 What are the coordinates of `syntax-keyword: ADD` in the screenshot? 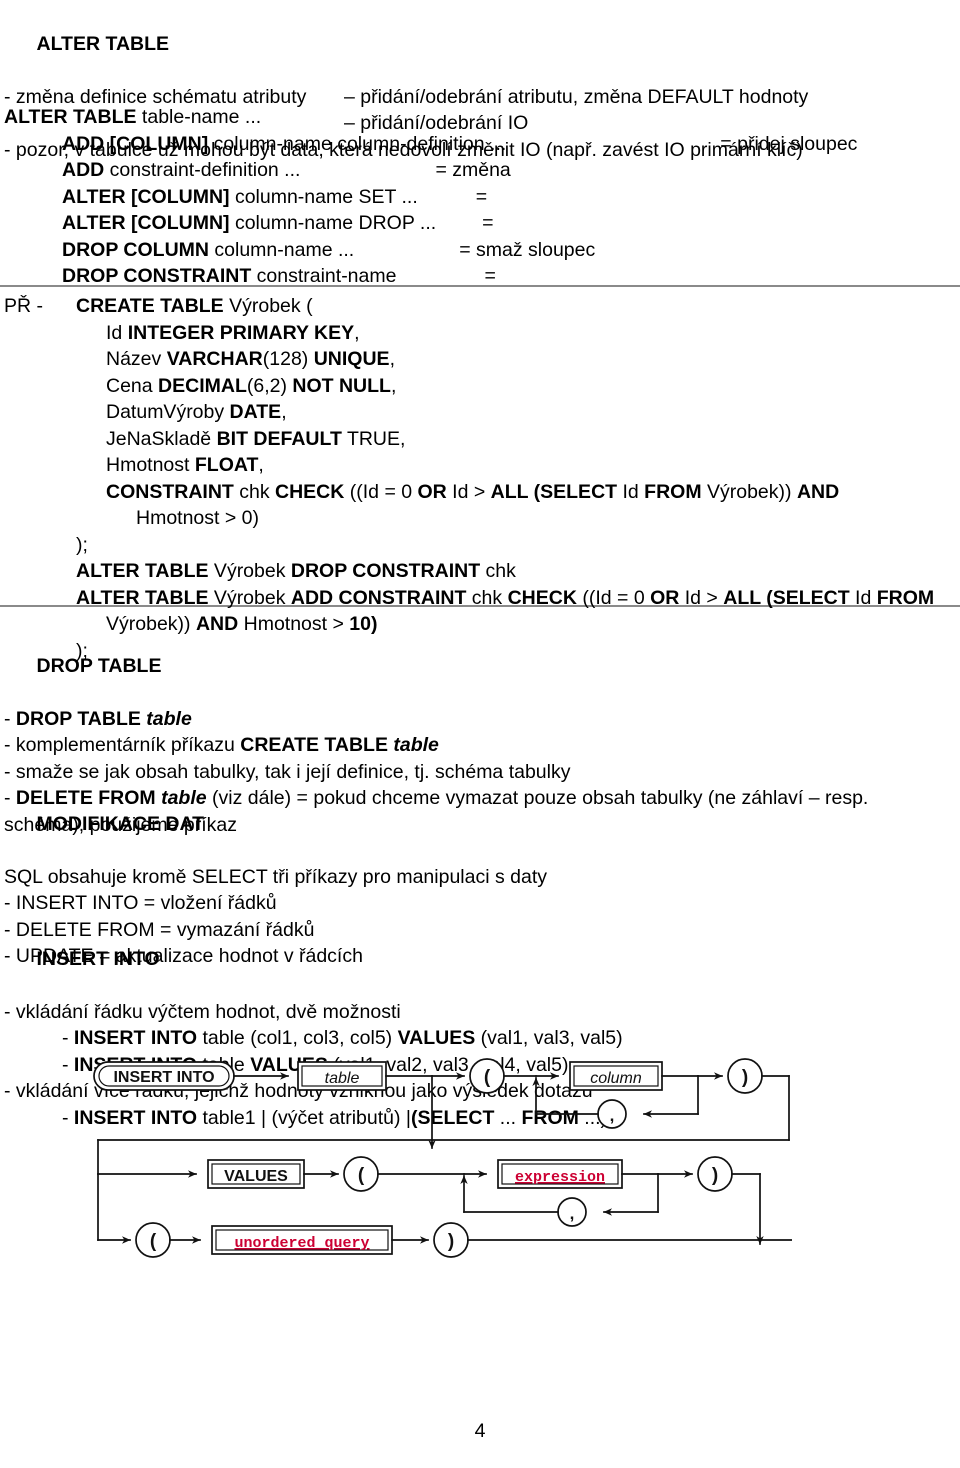 It's located at (83, 170).